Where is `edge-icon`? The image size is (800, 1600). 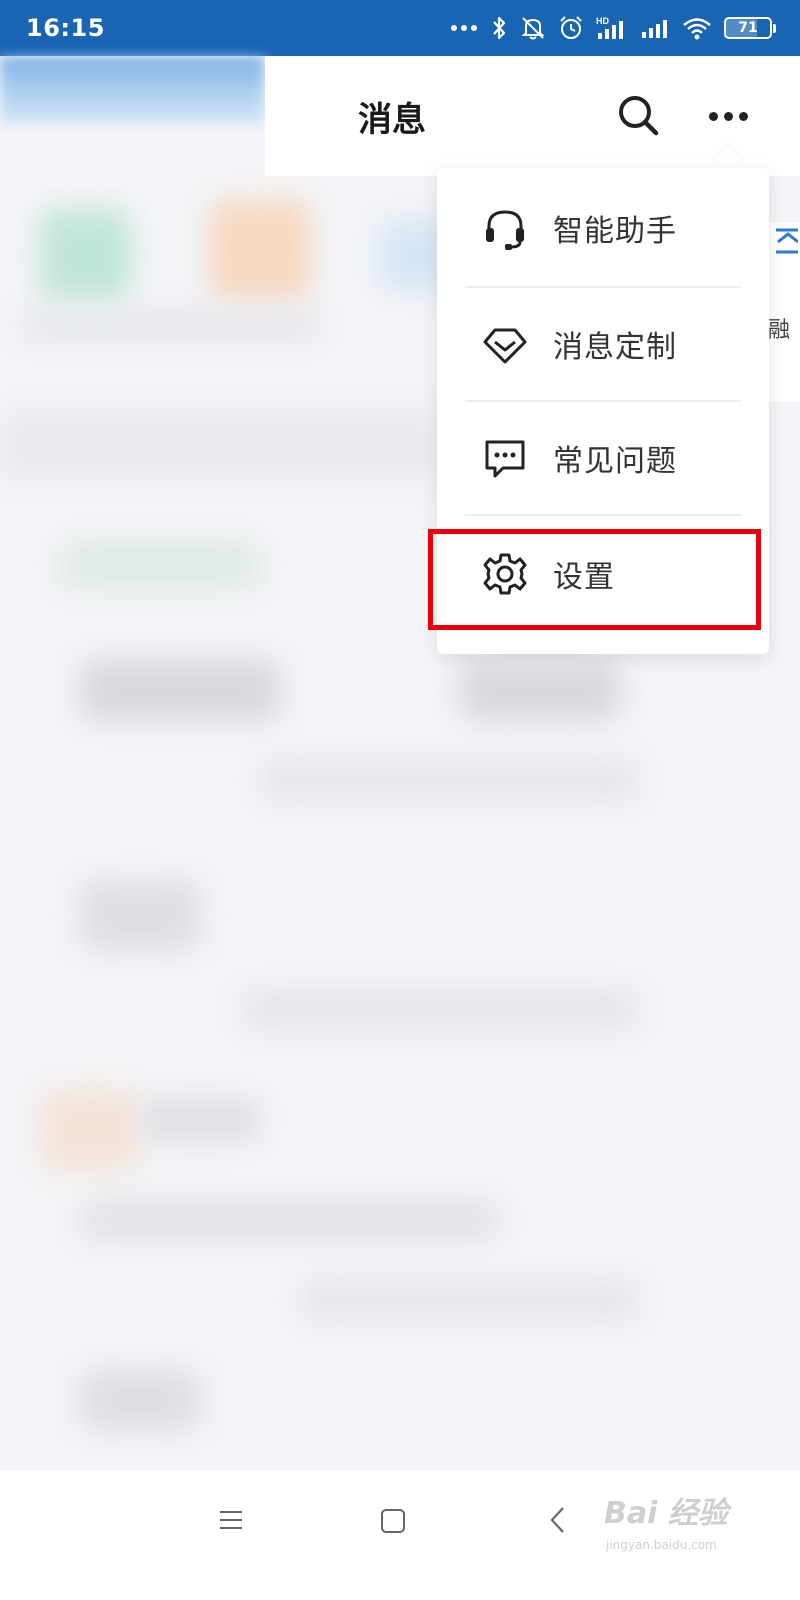
edge-icon is located at coordinates (787, 241).